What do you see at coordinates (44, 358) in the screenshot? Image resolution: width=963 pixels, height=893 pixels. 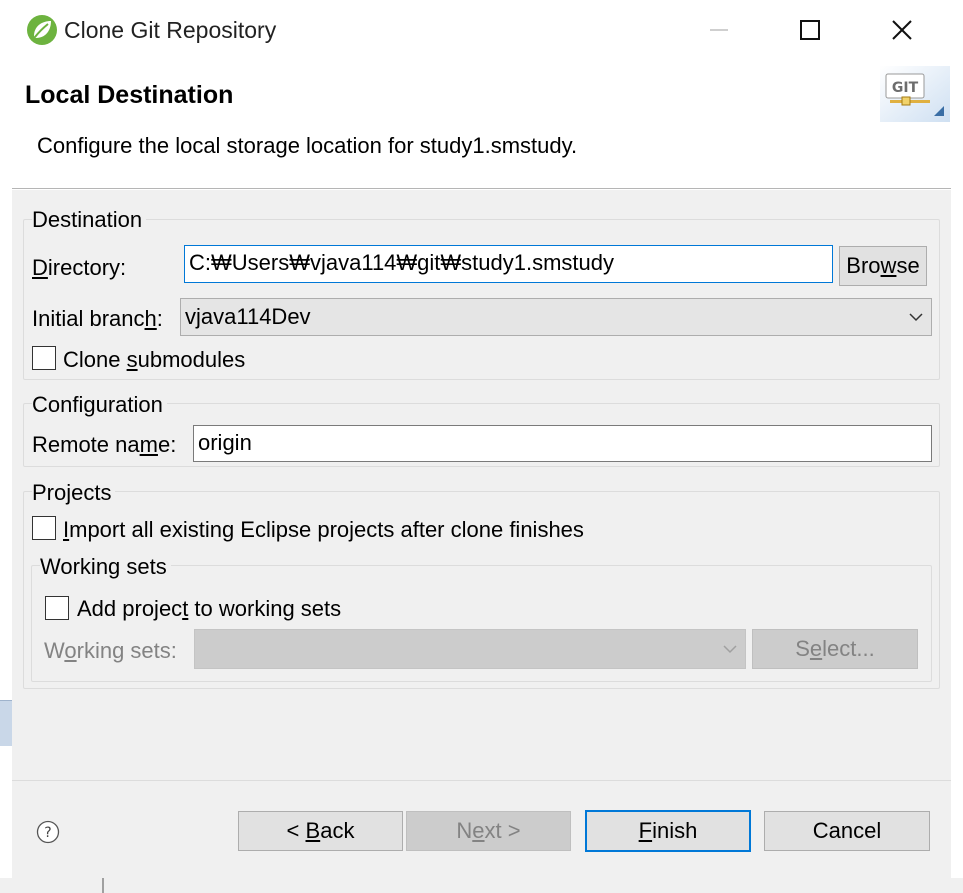 I see `clone-submodules-checkbox` at bounding box center [44, 358].